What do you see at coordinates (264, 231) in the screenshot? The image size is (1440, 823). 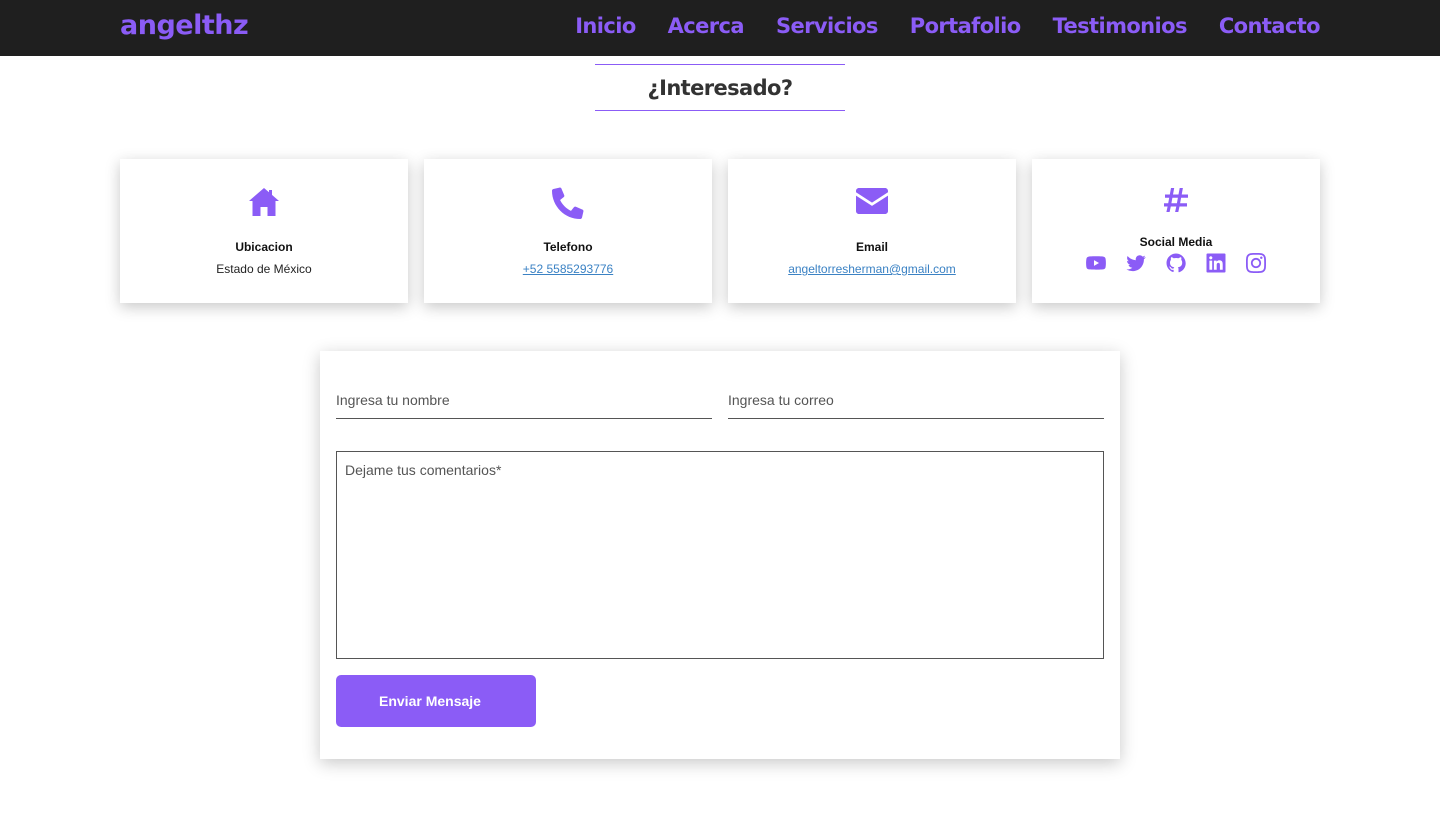 I see `location-card: Ubicacion Estado de México` at bounding box center [264, 231].